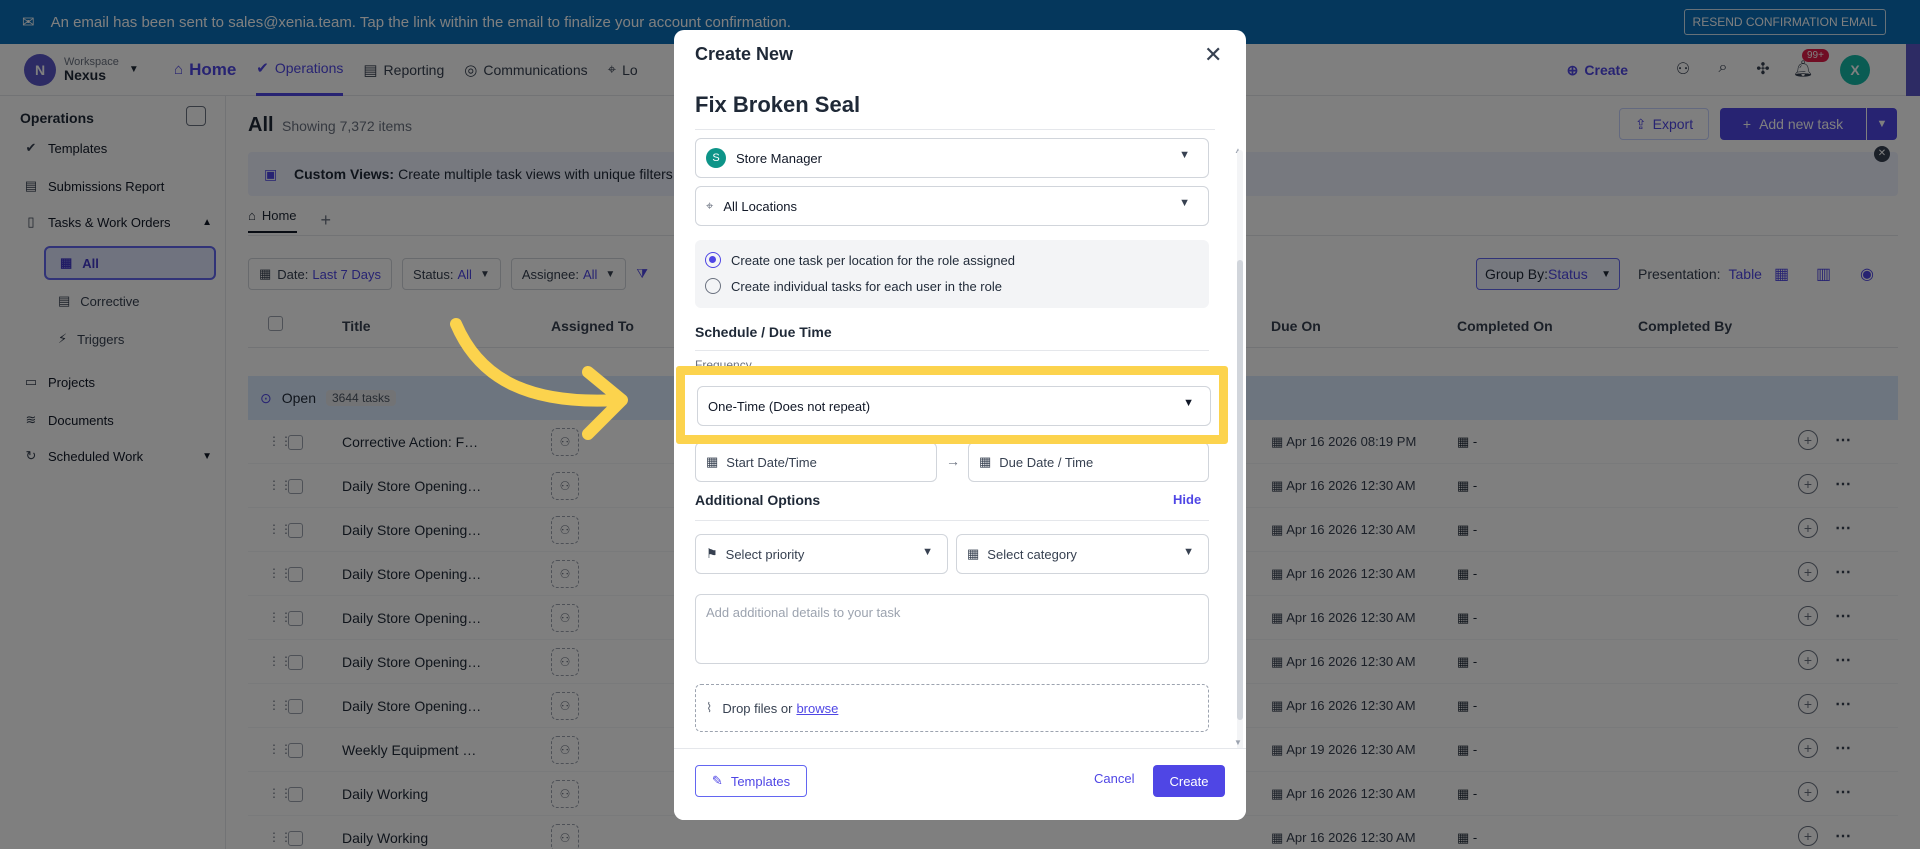 Image resolution: width=1920 pixels, height=849 pixels. I want to click on modal-scrollbar-thumb, so click(1240, 490).